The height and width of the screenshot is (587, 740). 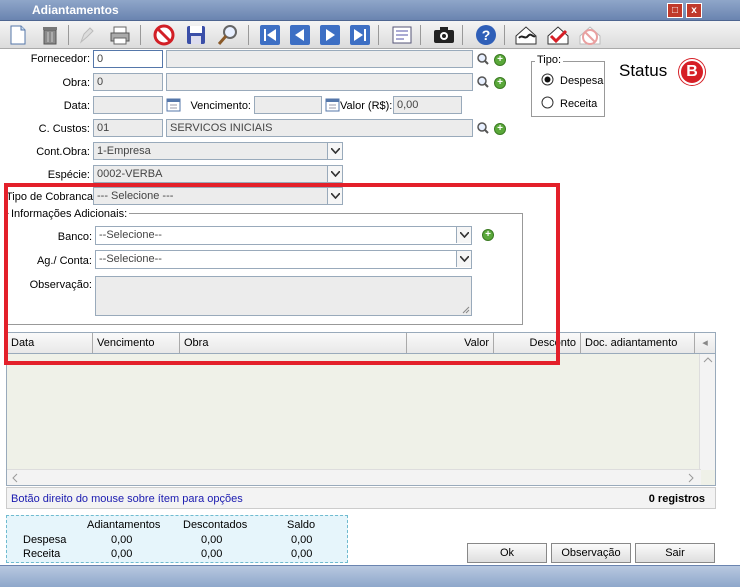 What do you see at coordinates (526, 35) in the screenshot?
I see `sign-document-icon` at bounding box center [526, 35].